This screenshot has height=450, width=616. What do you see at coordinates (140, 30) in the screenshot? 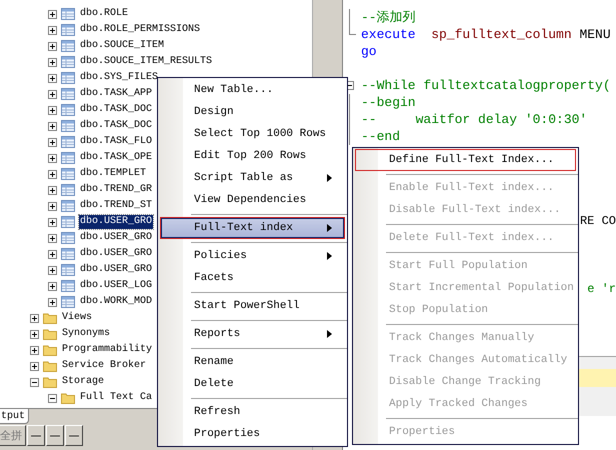
I see `tree-item: dbo.ROLE_PERMISSIONS` at bounding box center [140, 30].